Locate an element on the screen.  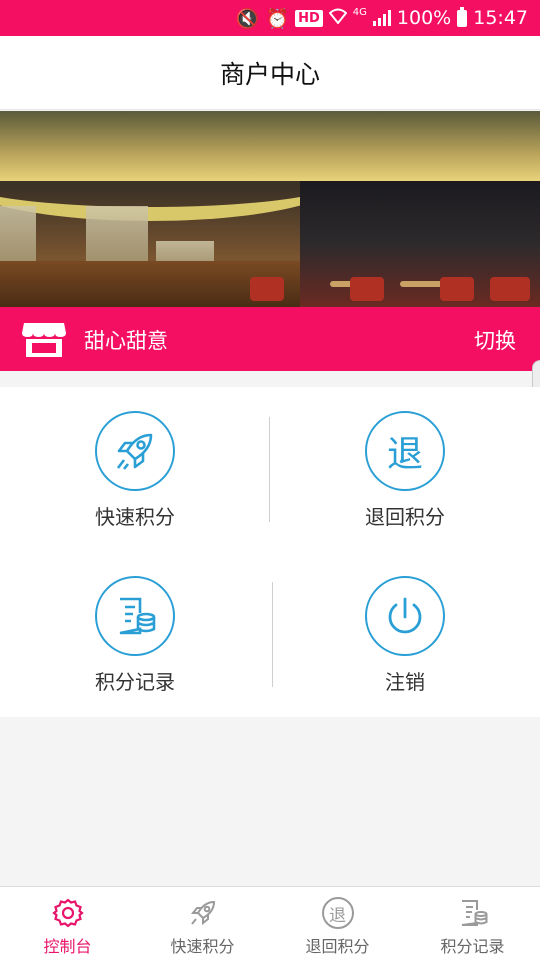
gear-icon is located at coordinates (67, 913).